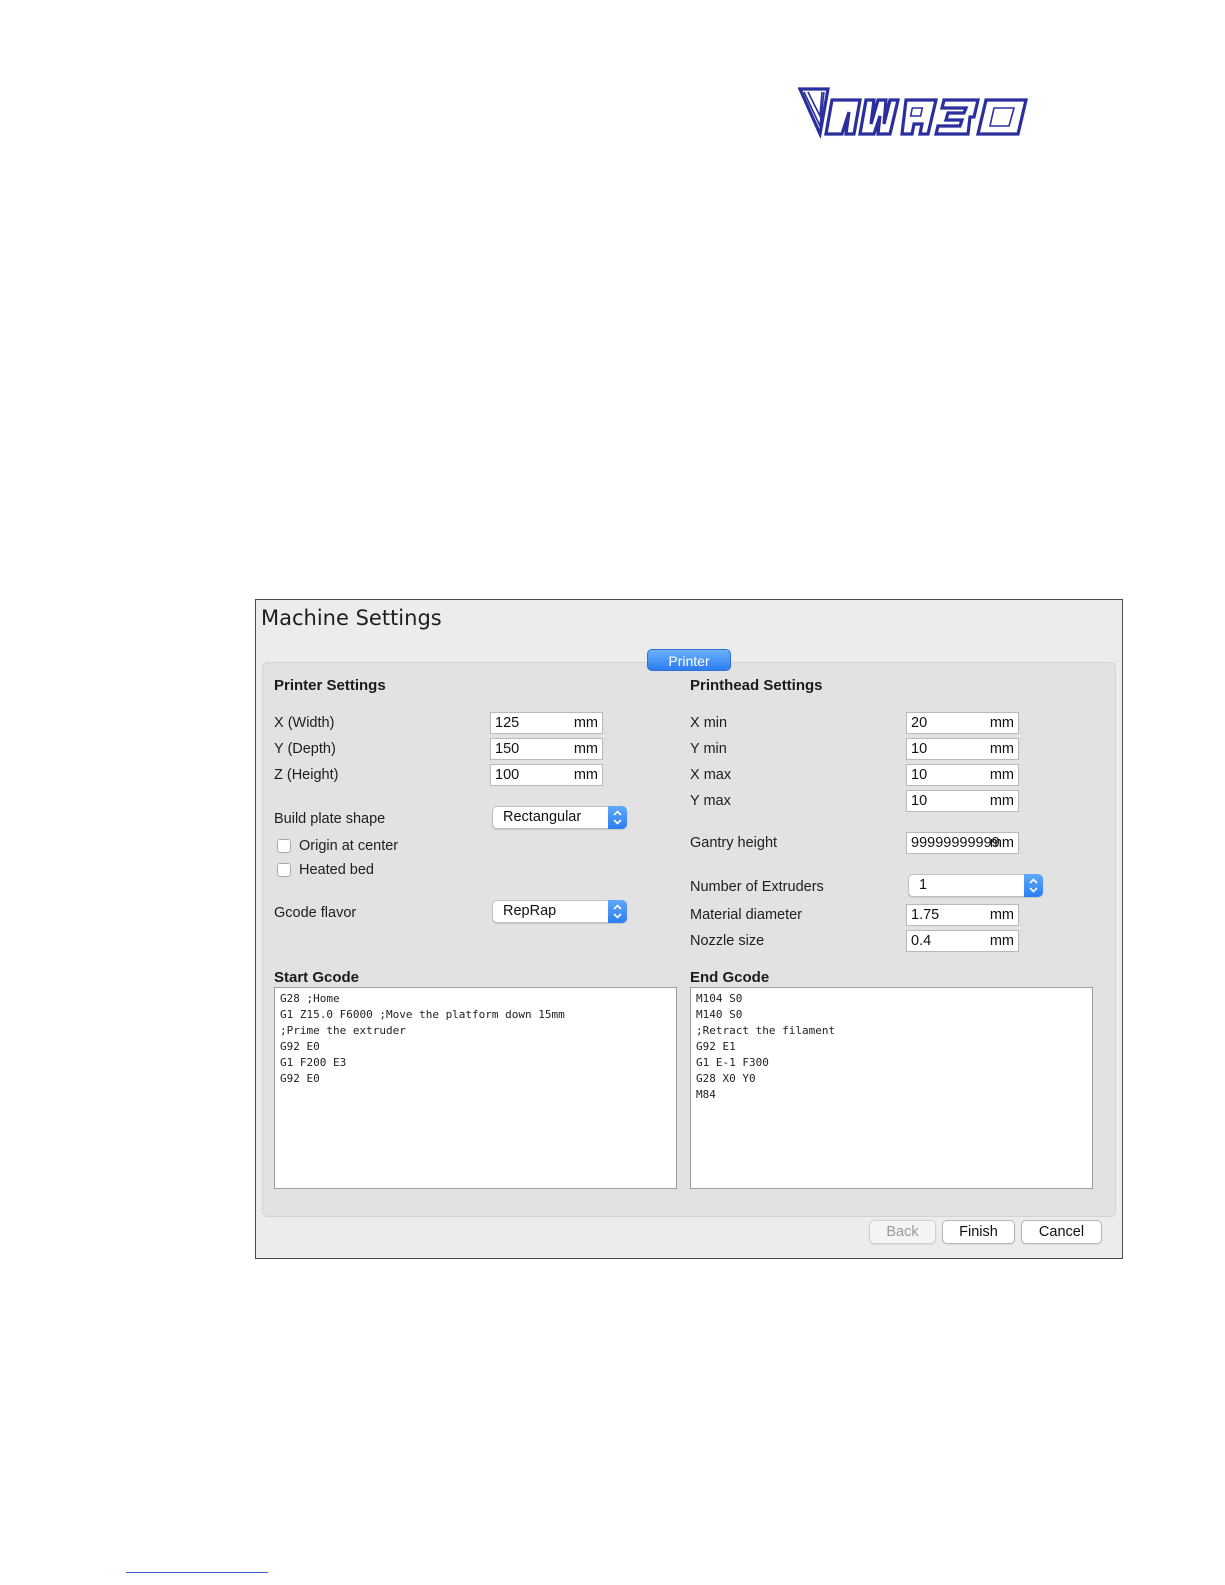 This screenshot has height=1585, width=1225. Describe the element at coordinates (349, 846) in the screenshot. I see `origin-at-center-label: Origin at center` at that location.